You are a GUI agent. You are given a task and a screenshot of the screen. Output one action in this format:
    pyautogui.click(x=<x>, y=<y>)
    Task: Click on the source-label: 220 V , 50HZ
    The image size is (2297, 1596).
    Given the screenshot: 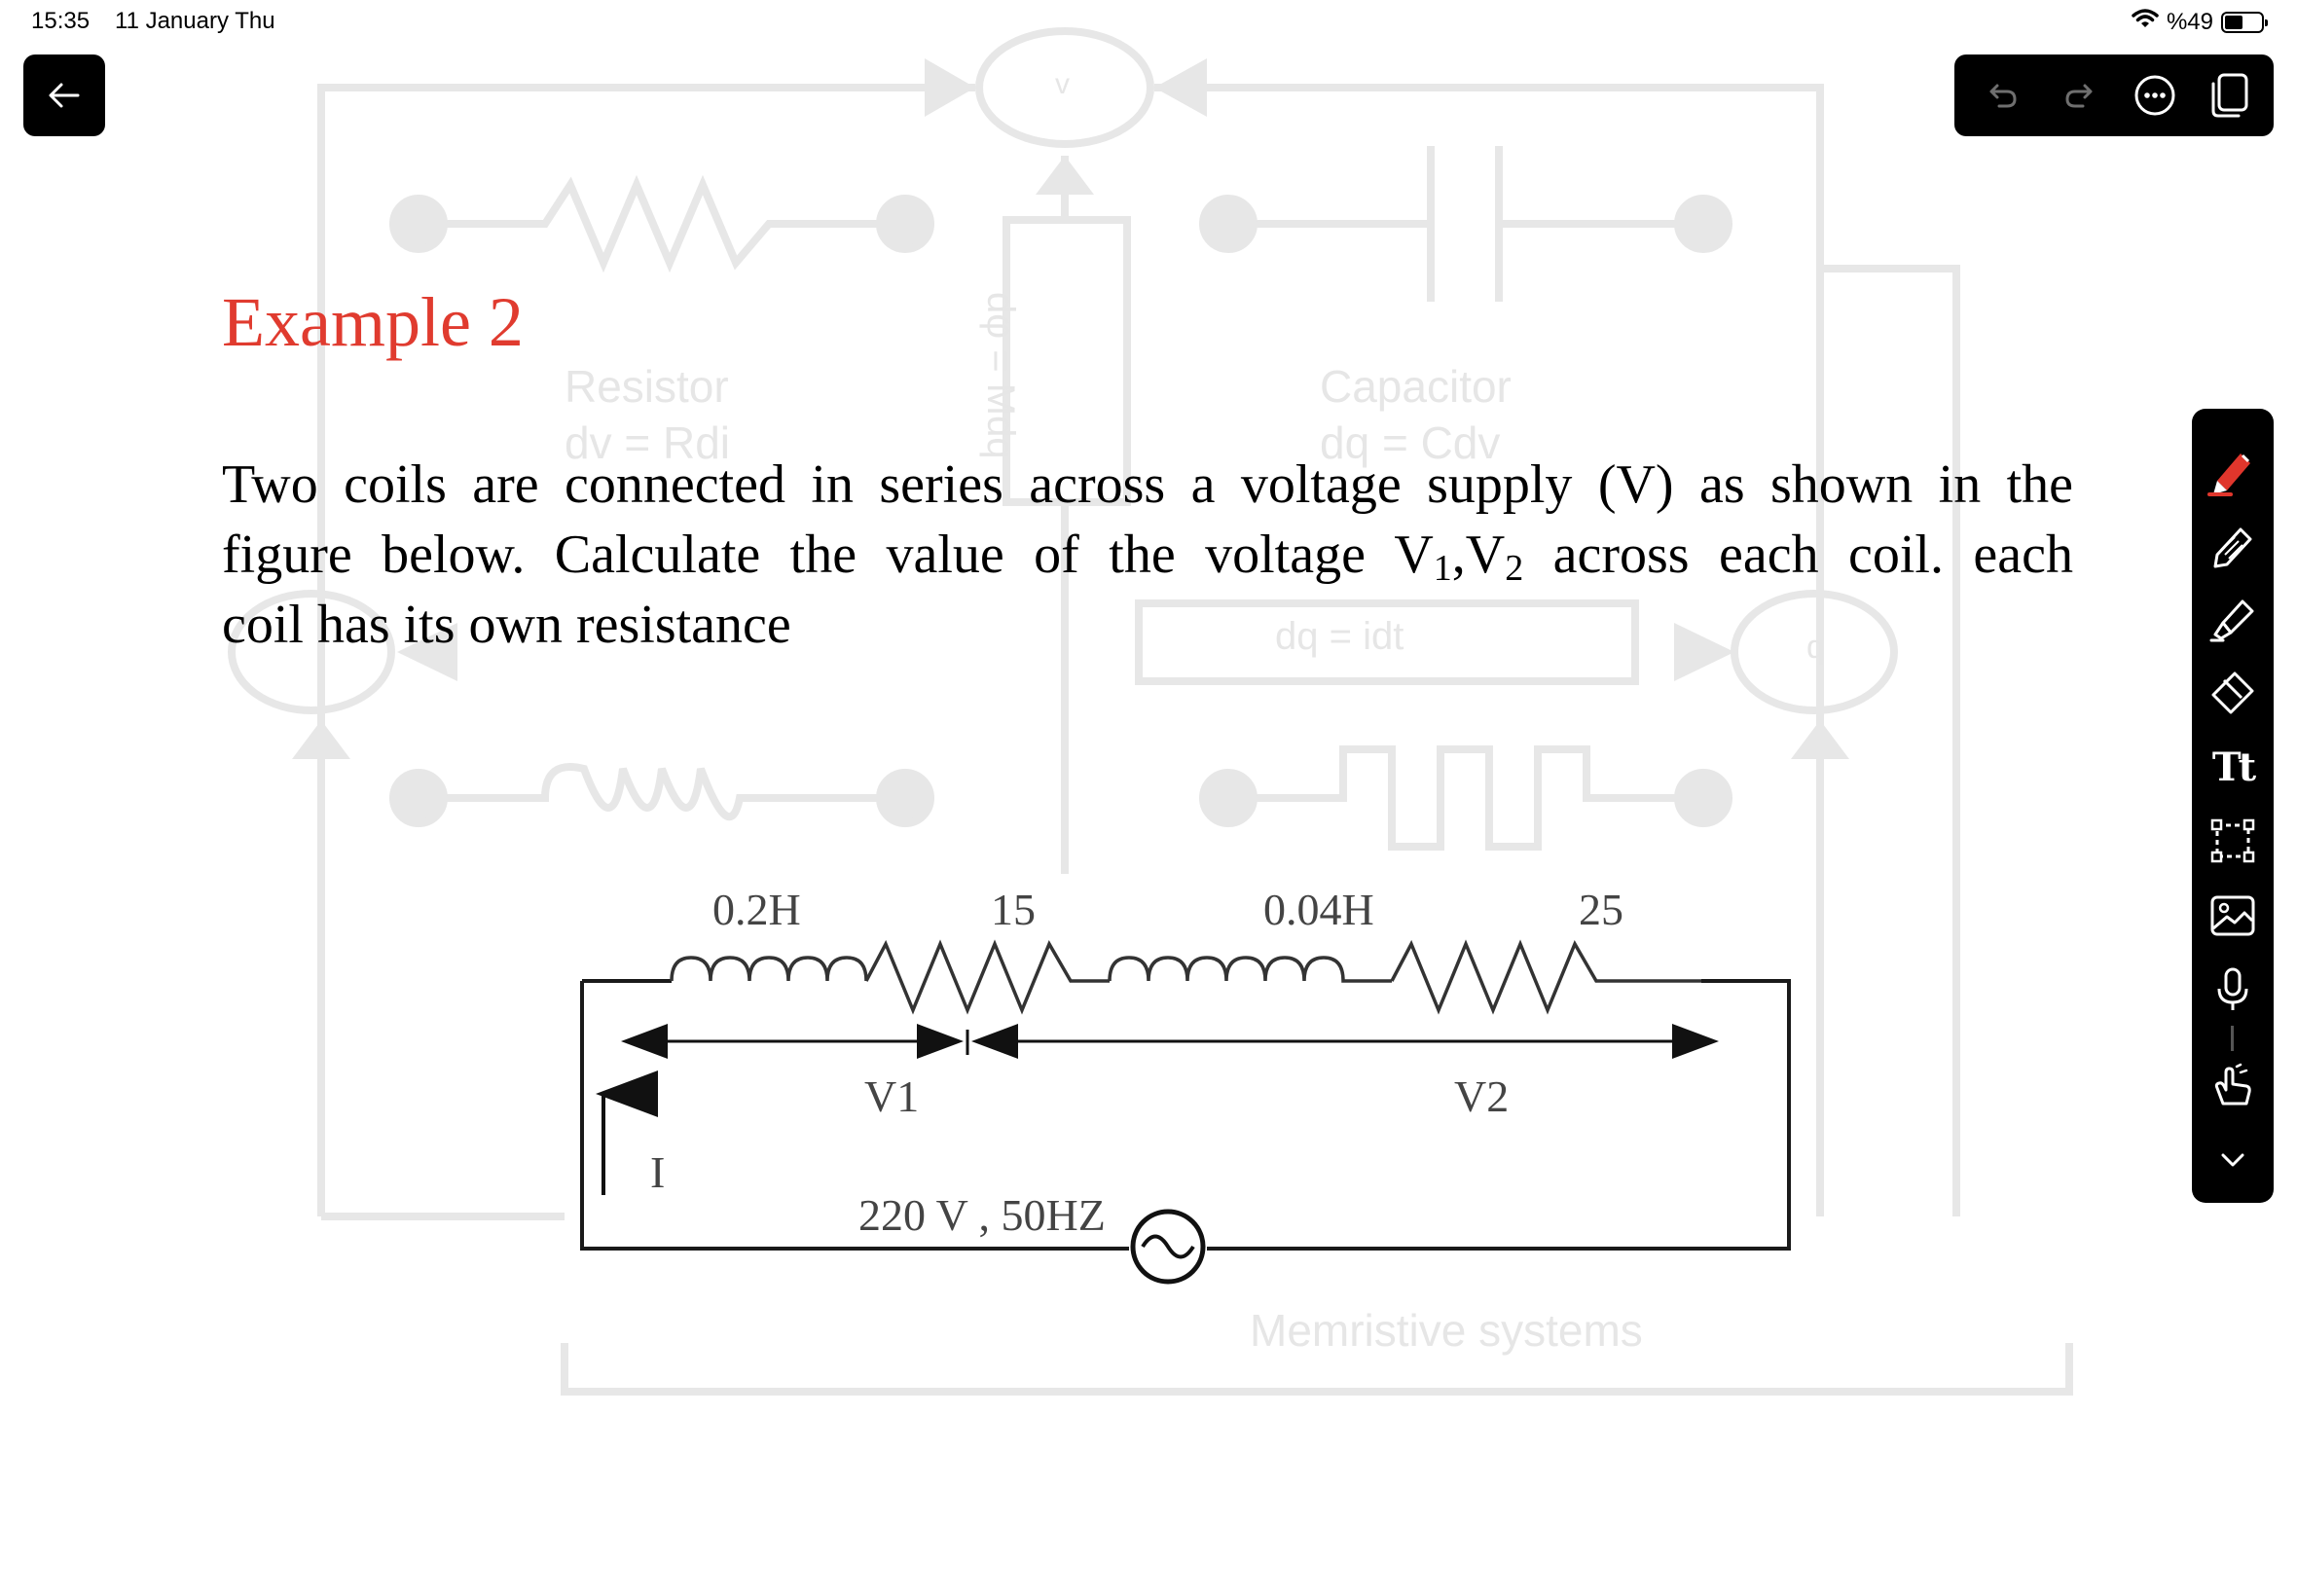 What is the action you would take?
    pyautogui.click(x=982, y=1215)
    